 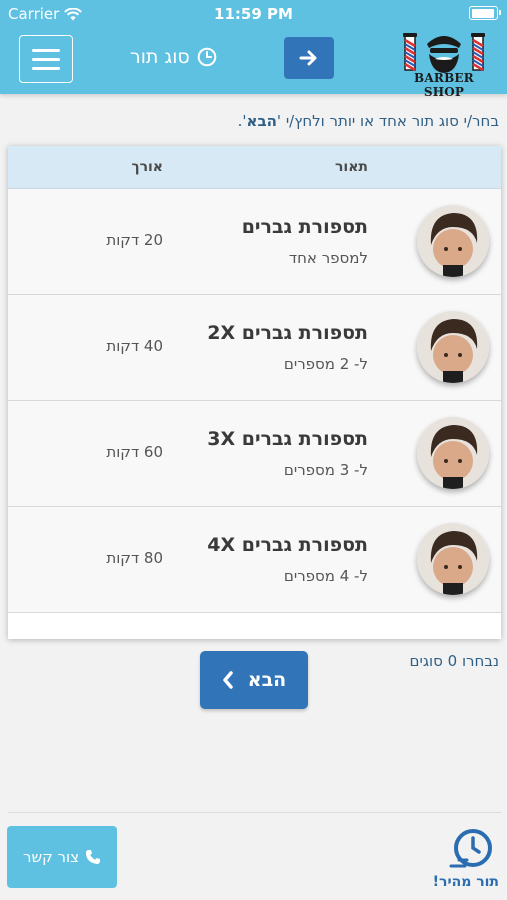 What do you see at coordinates (454, 661) in the screenshot?
I see `selected-count: נבחרו 0 סוגים` at bounding box center [454, 661].